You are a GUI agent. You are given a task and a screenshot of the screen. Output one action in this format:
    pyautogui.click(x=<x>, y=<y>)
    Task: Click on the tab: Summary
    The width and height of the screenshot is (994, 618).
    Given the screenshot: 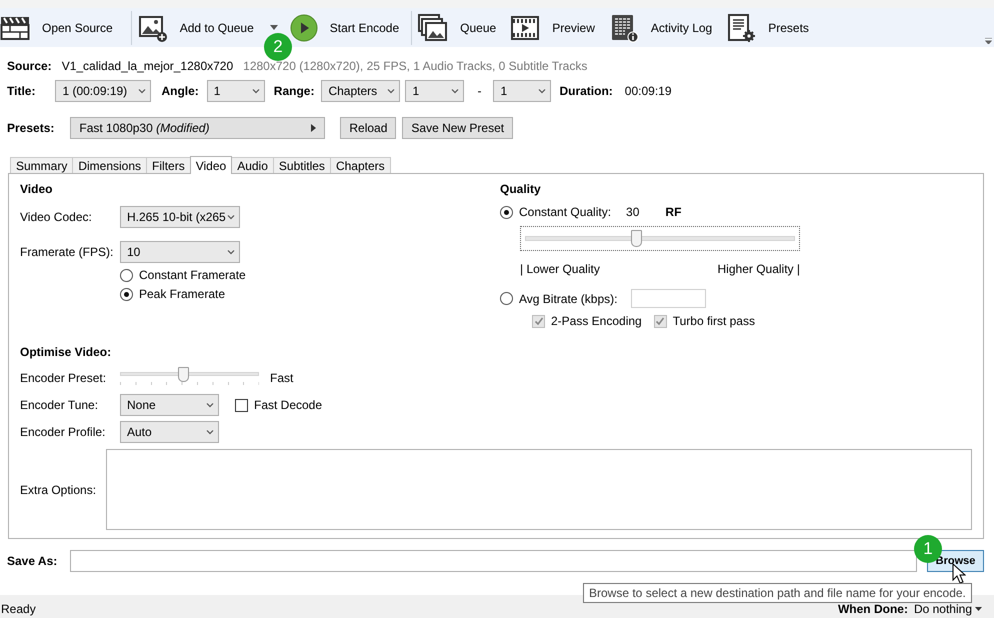 What is the action you would take?
    pyautogui.click(x=42, y=165)
    